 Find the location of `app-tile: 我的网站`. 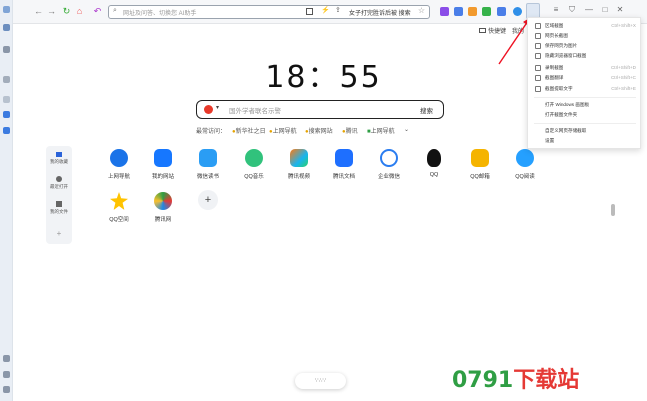

app-tile: 我的网站 is located at coordinates (163, 164).